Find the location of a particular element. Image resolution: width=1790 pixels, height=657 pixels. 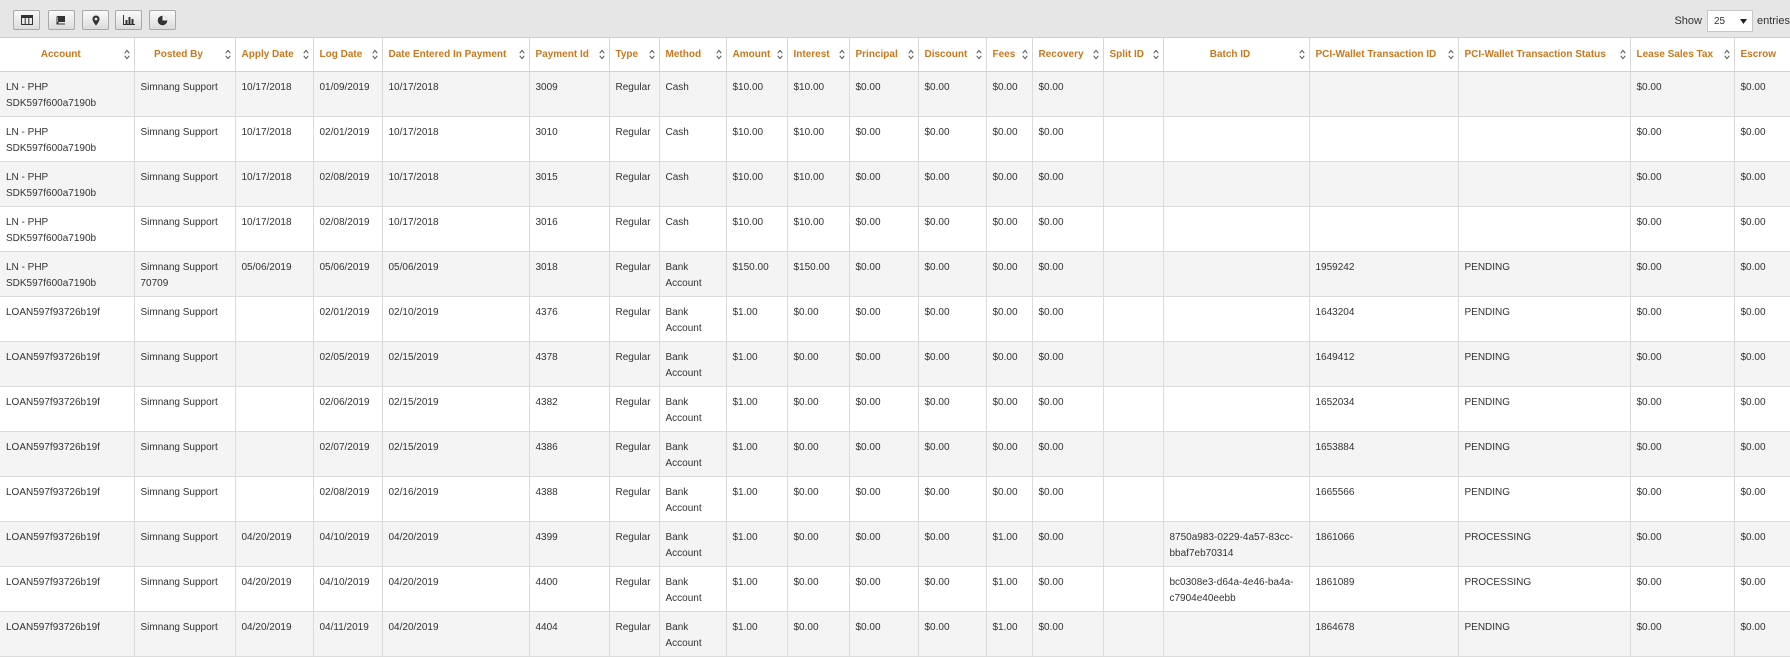

cell-pci-wallet-transaction-id: 1665566 is located at coordinates (1384, 499).